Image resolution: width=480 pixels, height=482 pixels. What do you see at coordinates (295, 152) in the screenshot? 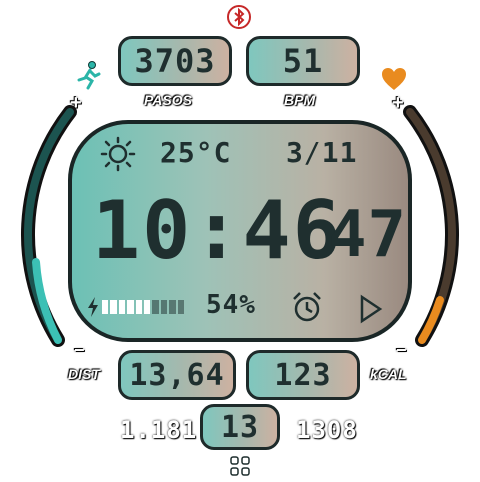
I see `date-day: 3` at bounding box center [295, 152].